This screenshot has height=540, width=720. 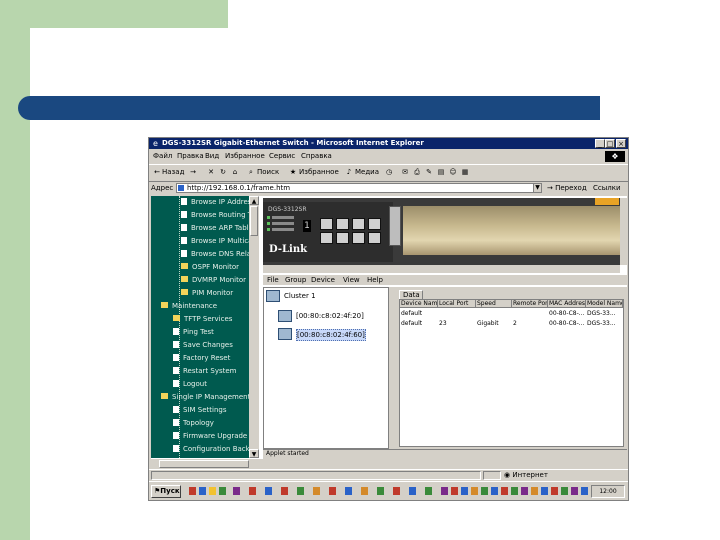 I want to click on cluster-node: [00:80:c8:02:4f:20], so click(x=330, y=316).